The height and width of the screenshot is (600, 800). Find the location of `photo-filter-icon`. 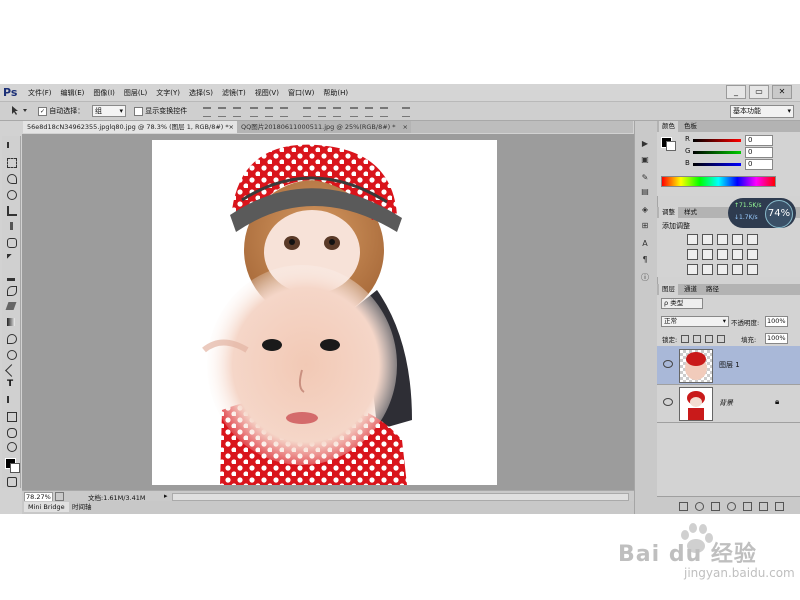

photo-filter-icon is located at coordinates (737, 254).